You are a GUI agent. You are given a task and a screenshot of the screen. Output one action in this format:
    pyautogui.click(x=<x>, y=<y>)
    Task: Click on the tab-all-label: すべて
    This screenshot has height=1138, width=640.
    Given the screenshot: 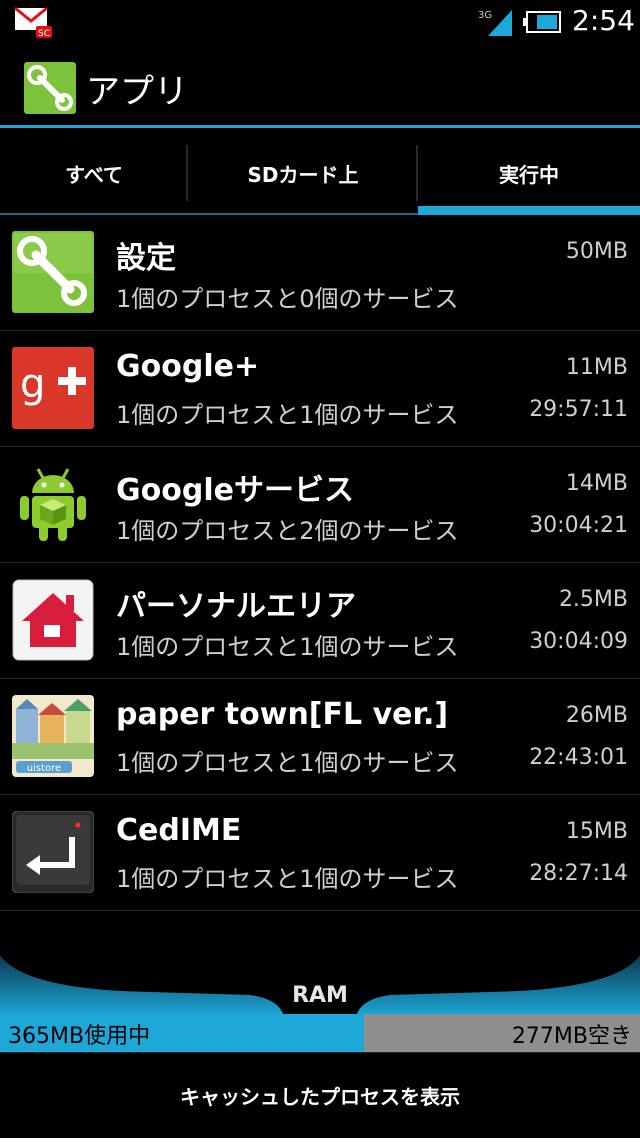 What is the action you would take?
    pyautogui.click(x=94, y=174)
    